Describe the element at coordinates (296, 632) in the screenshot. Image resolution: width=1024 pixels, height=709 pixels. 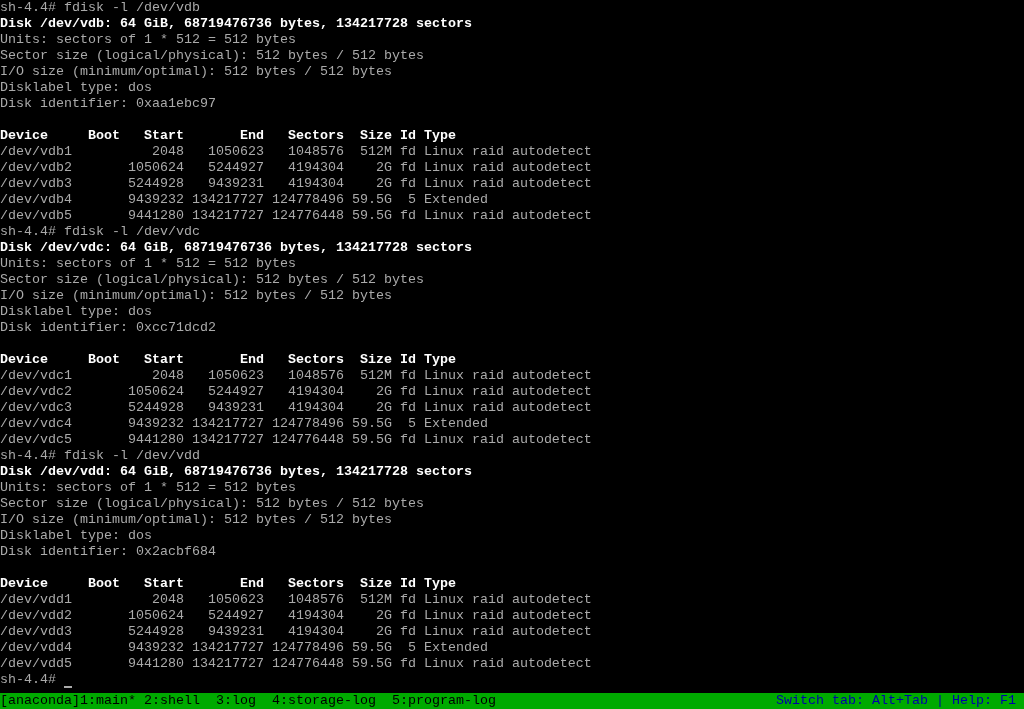
I see `terminal-line: /dev/vdd3 5244928 9439231 4194304 2G fd Linux raid autodetect` at that location.